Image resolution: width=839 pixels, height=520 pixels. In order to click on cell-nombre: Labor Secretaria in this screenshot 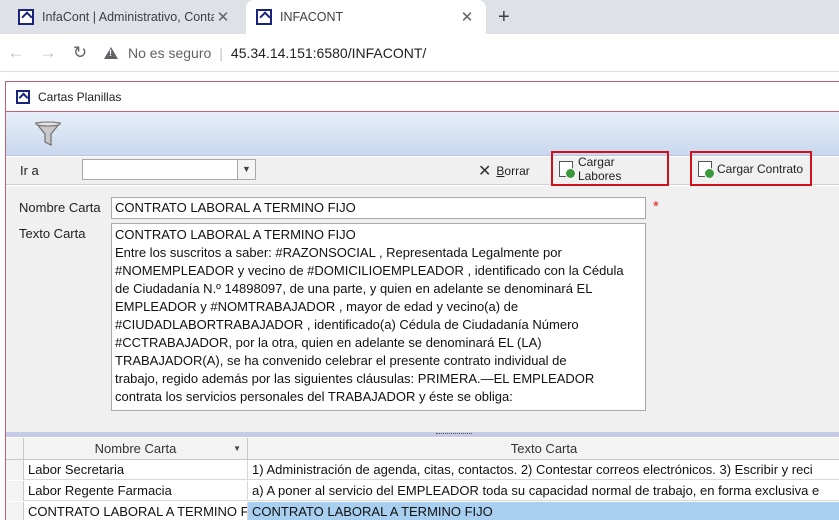, I will do `click(136, 470)`.